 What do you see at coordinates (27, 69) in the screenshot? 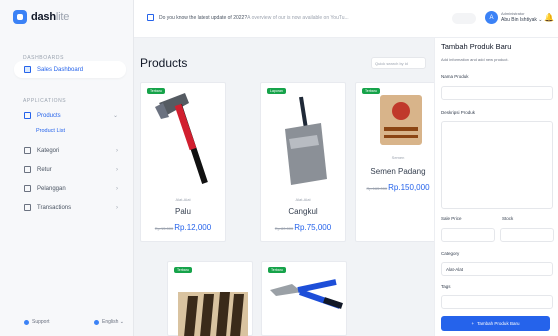
I see `dashboard-icon` at bounding box center [27, 69].